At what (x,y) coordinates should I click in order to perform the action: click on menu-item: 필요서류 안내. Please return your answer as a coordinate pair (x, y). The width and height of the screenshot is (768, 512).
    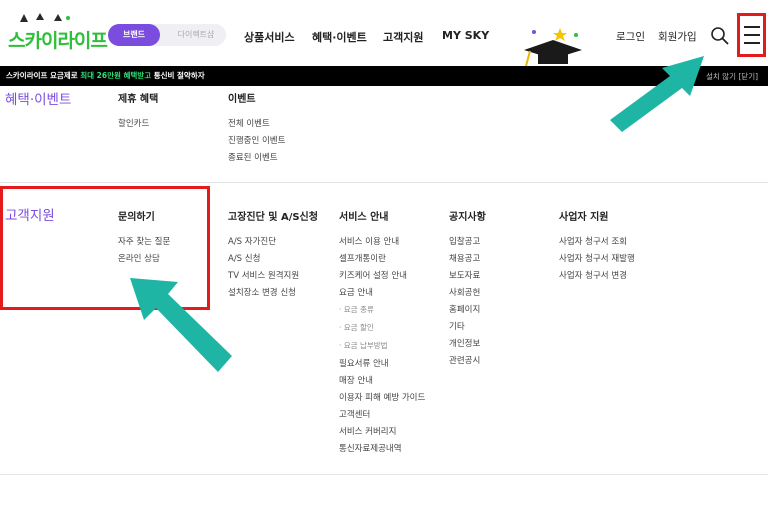
    Looking at the image, I should click on (364, 363).